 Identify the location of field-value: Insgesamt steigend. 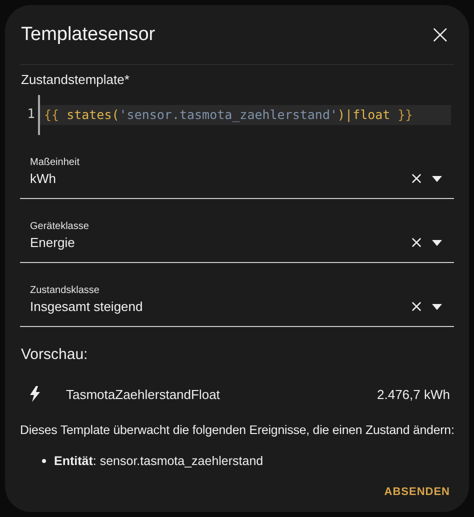
(87, 307).